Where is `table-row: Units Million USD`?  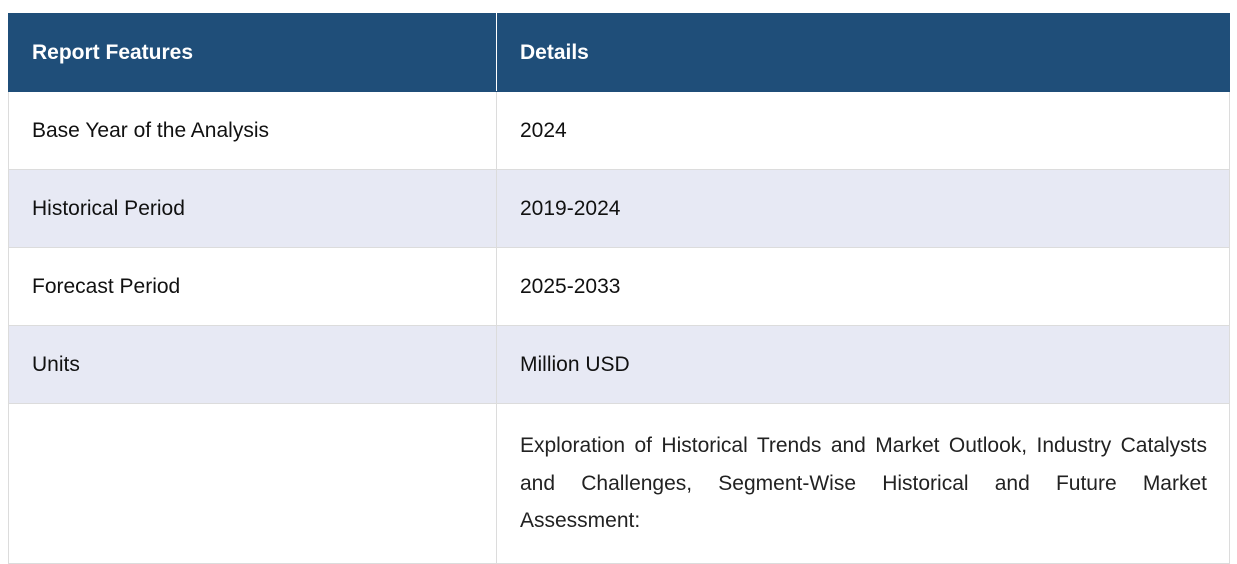 table-row: Units Million USD is located at coordinates (619, 364).